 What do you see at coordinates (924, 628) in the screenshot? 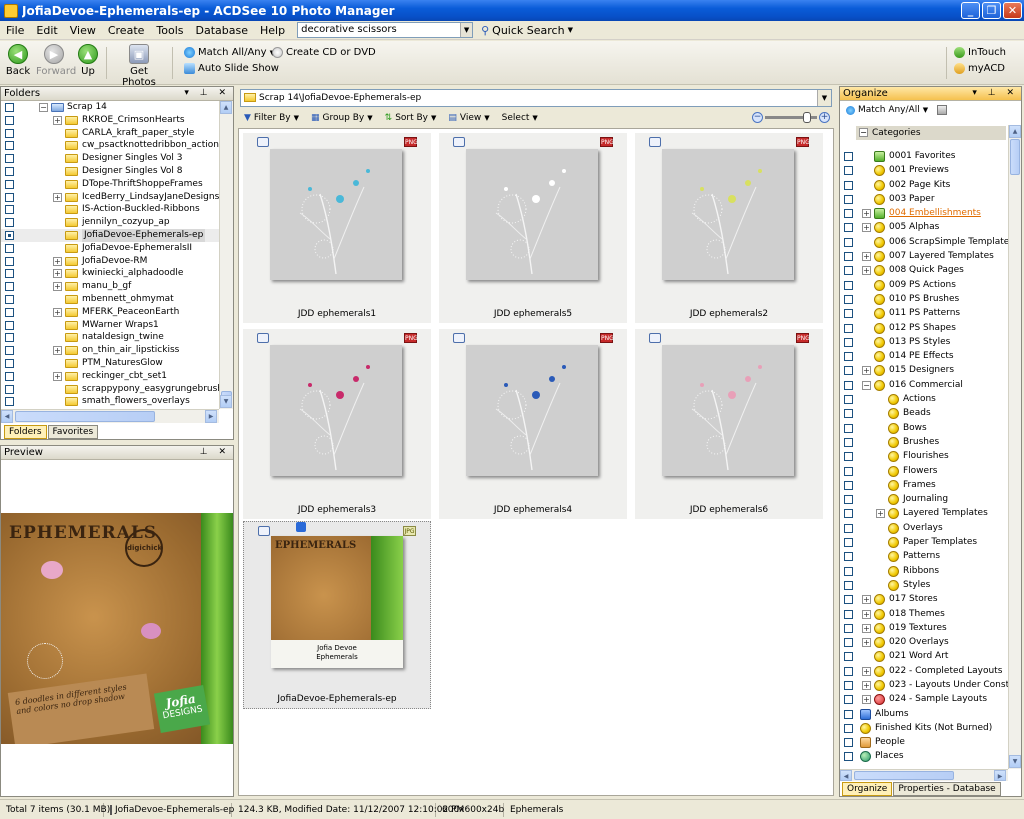
I see `category-item: +019 Textures` at bounding box center [924, 628].